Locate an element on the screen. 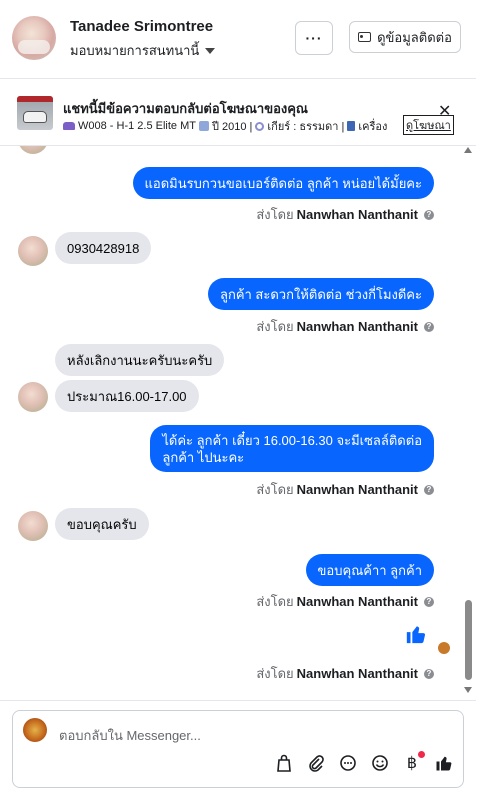 The image size is (490, 797). paperclip-icon is located at coordinates (316, 763).